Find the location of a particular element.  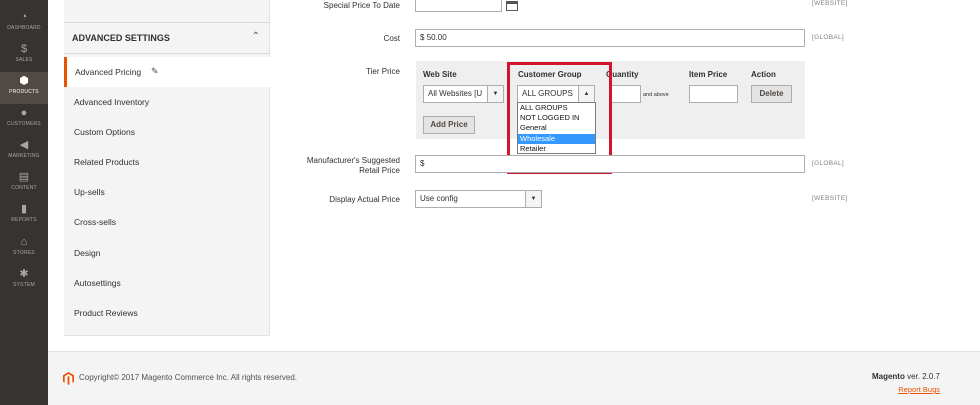

panel-link-autosettings: Autosettings is located at coordinates (167, 283).